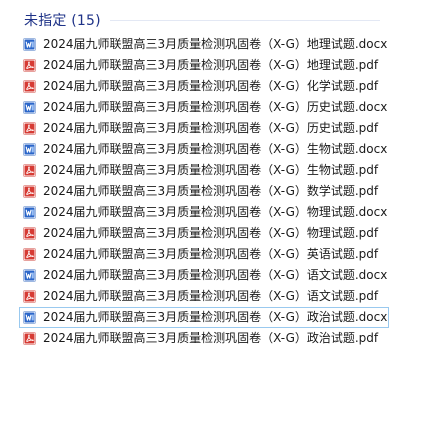 Image resolution: width=434 pixels, height=444 pixels. Describe the element at coordinates (215, 149) in the screenshot. I see `file-name: 2024届九师联盟高三3月质量检测巩固卷（X-G）生物试题.docx` at that location.